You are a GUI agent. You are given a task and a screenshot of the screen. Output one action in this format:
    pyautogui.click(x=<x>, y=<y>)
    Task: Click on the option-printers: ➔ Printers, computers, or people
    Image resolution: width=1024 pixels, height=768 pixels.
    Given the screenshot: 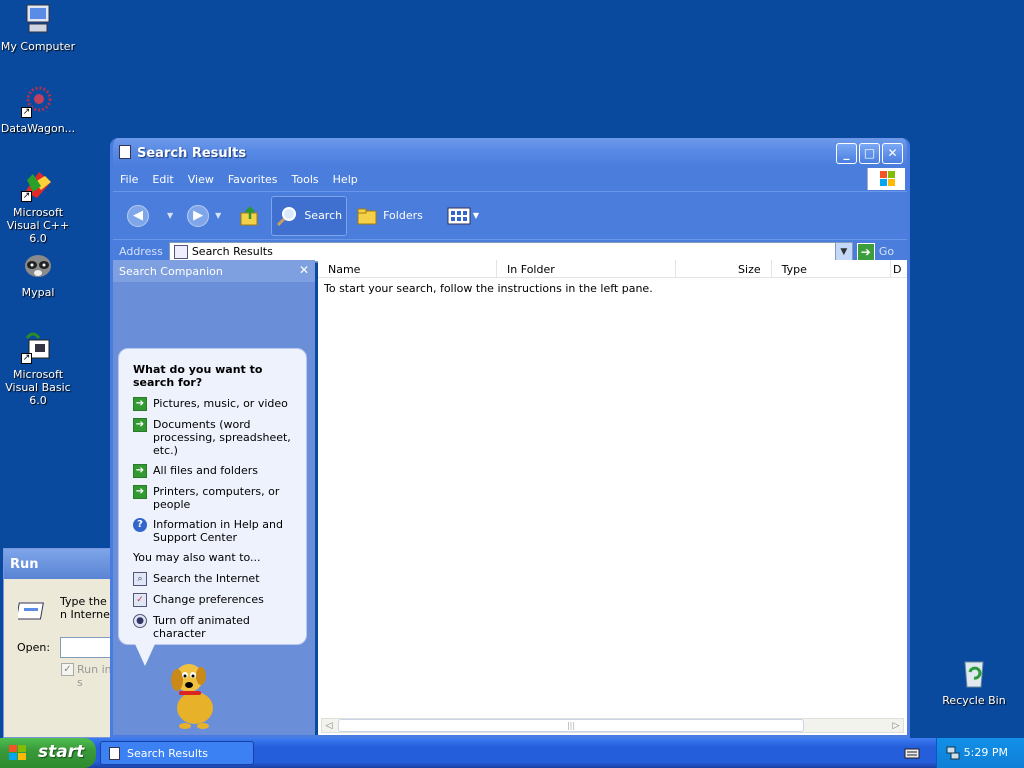 What is the action you would take?
    pyautogui.click(x=212, y=498)
    